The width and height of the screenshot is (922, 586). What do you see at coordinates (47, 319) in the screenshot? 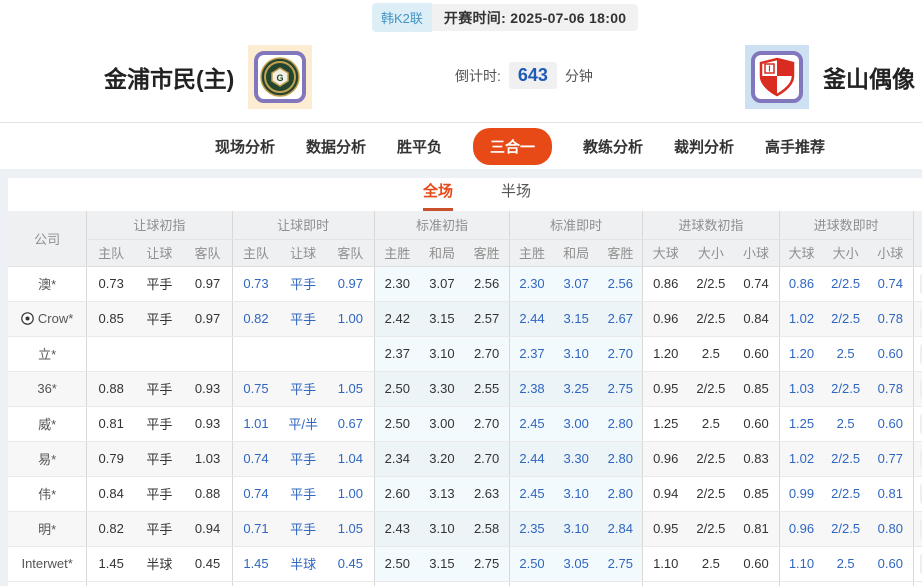
I see `company-cell: Crow*` at bounding box center [47, 319].